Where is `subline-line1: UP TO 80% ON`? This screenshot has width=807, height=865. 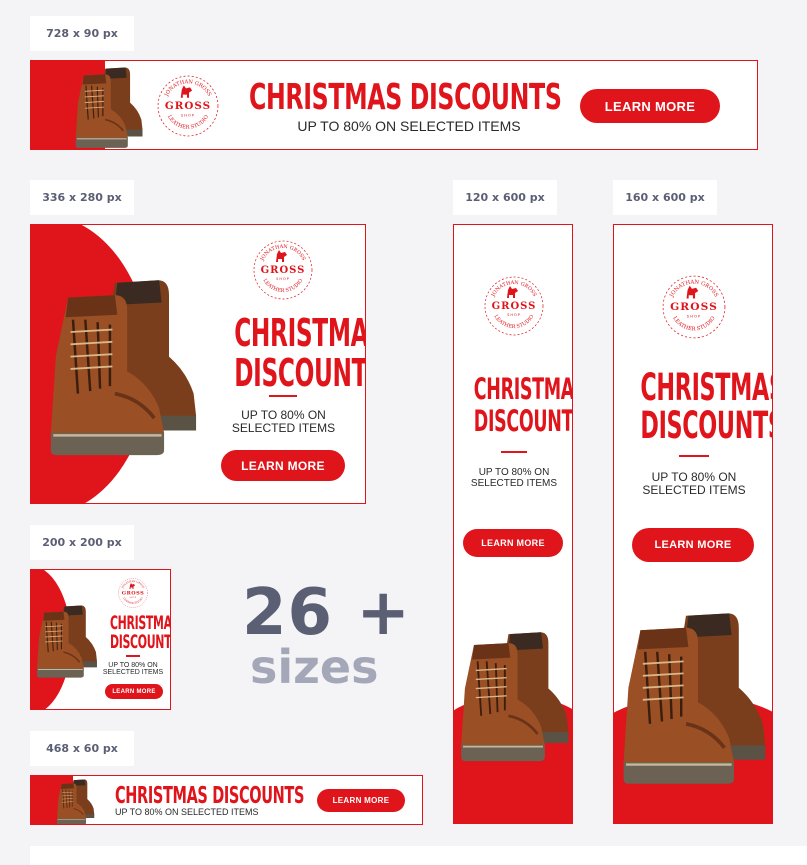
subline-line1: UP TO 80% ON is located at coordinates (514, 472).